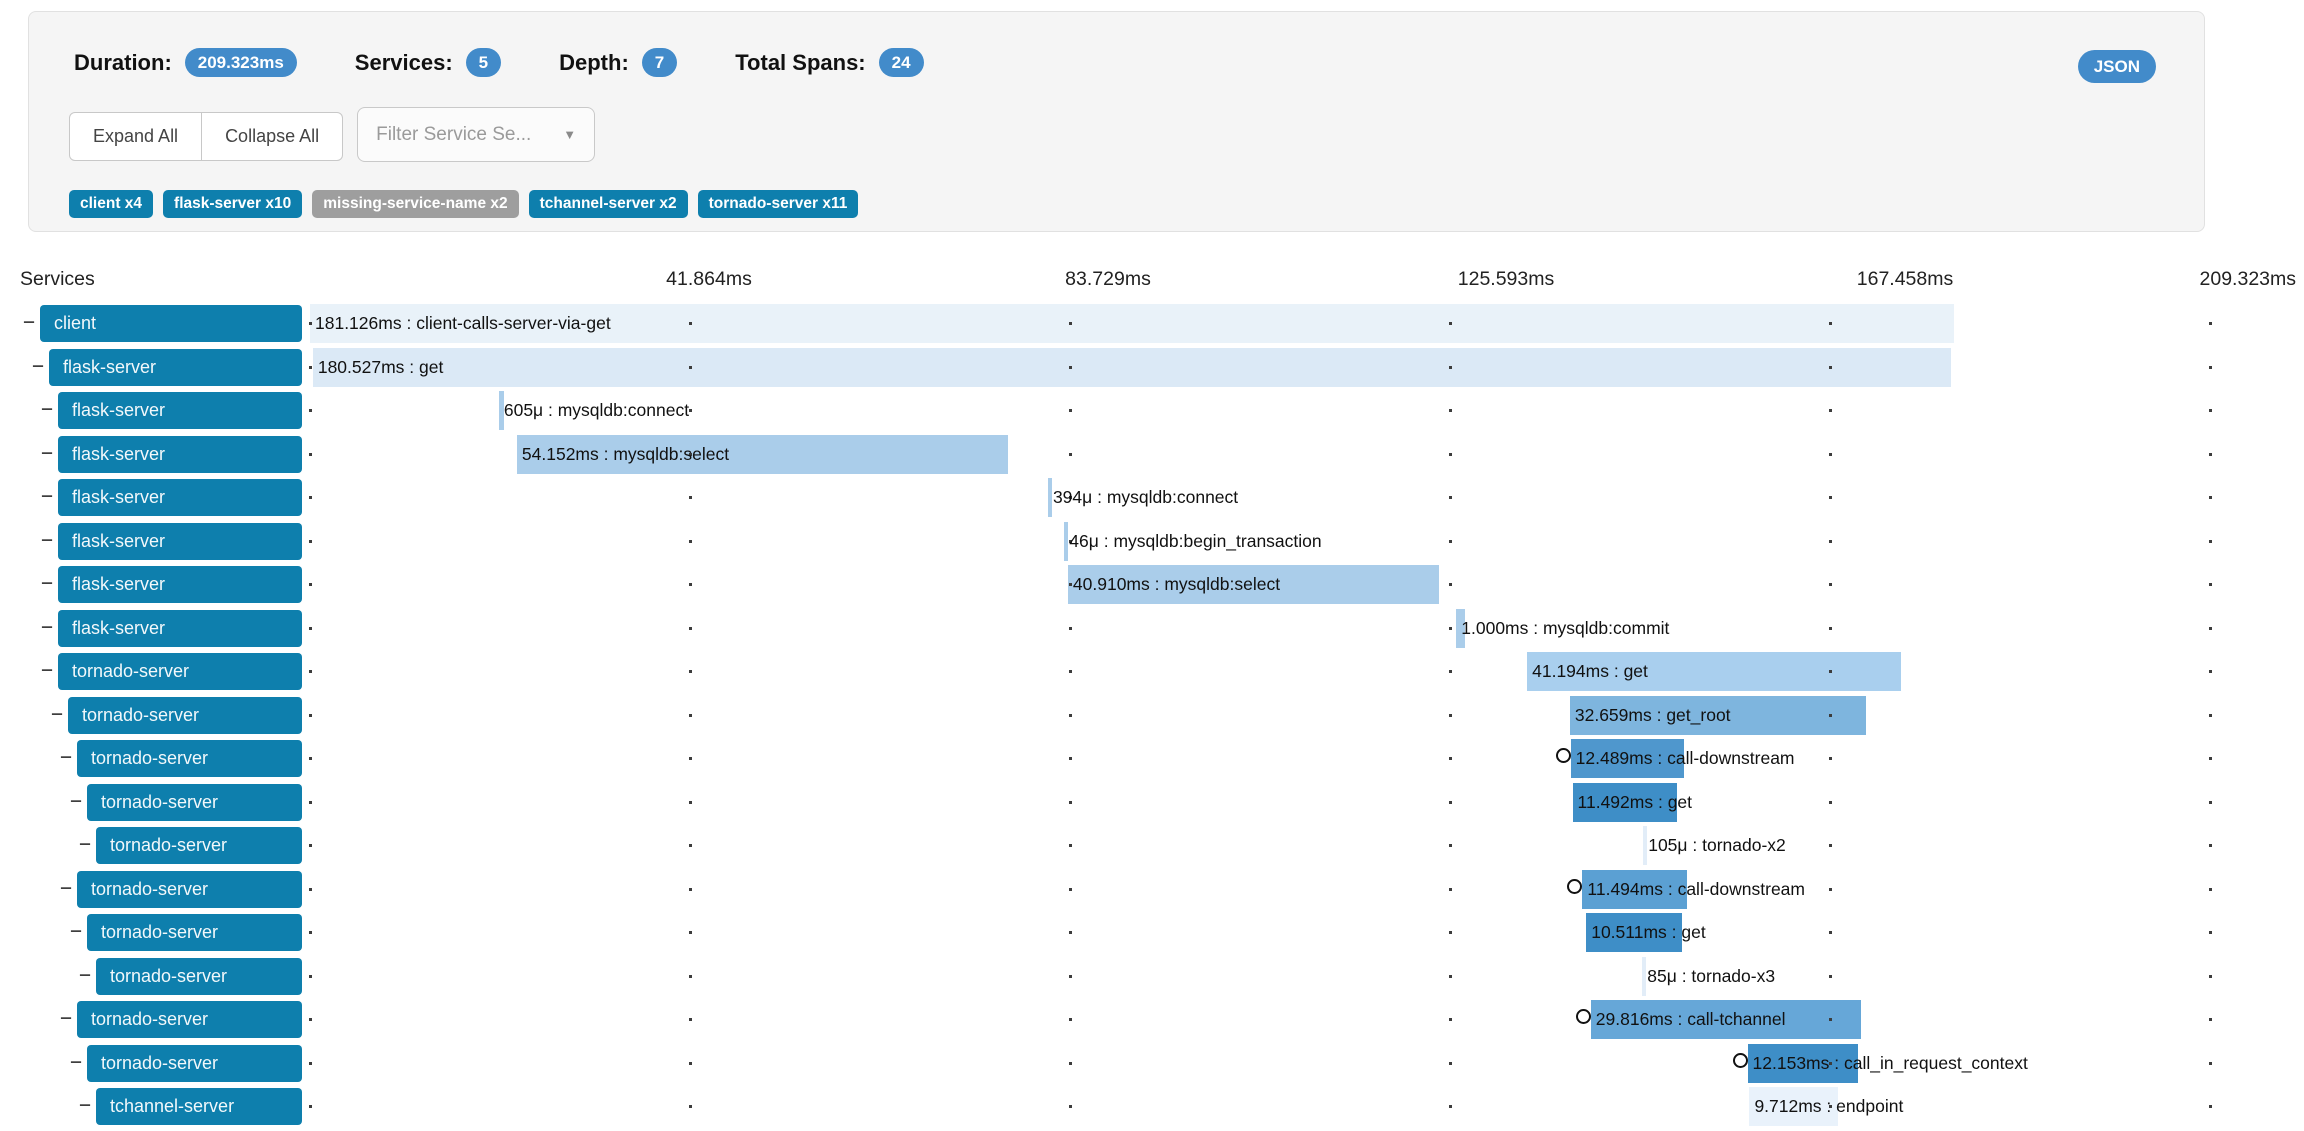 Image resolution: width=2304 pixels, height=1131 pixels. I want to click on service-badge: client x4, so click(111, 204).